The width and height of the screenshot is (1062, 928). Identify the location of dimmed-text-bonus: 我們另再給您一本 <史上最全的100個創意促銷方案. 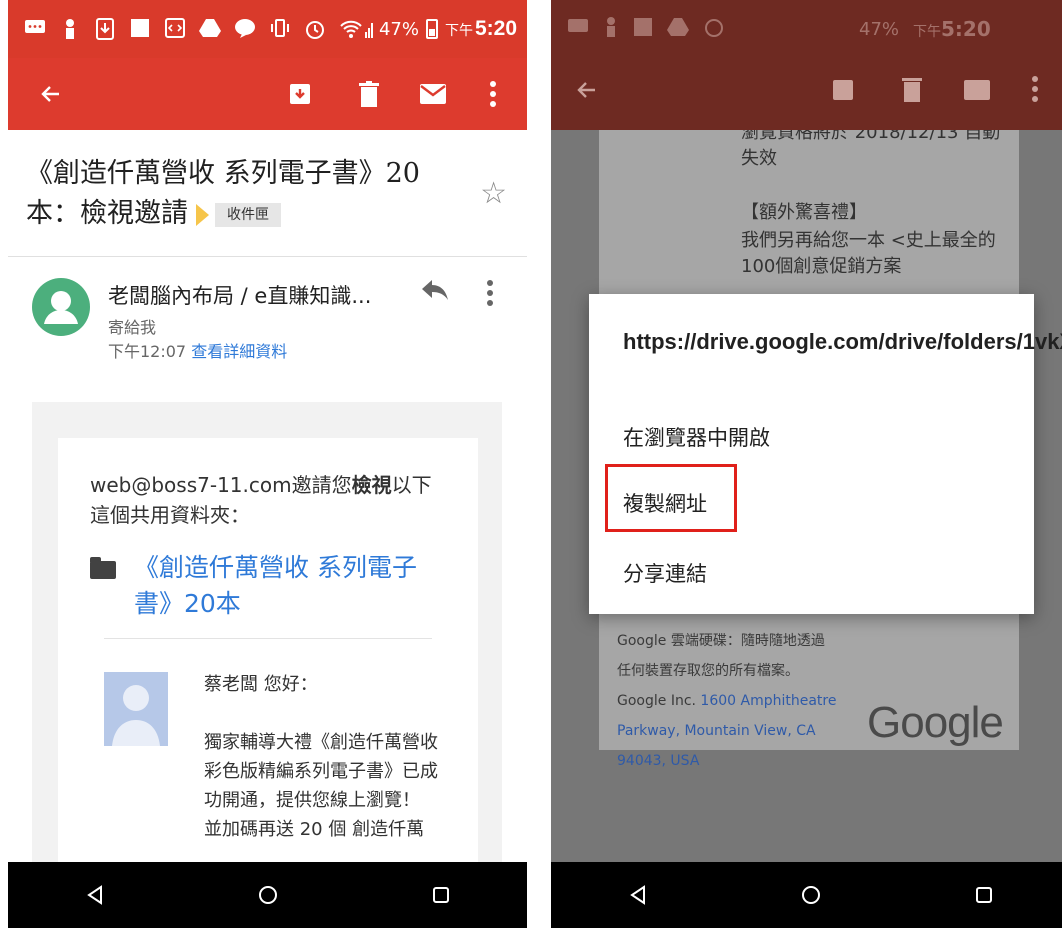
(868, 253).